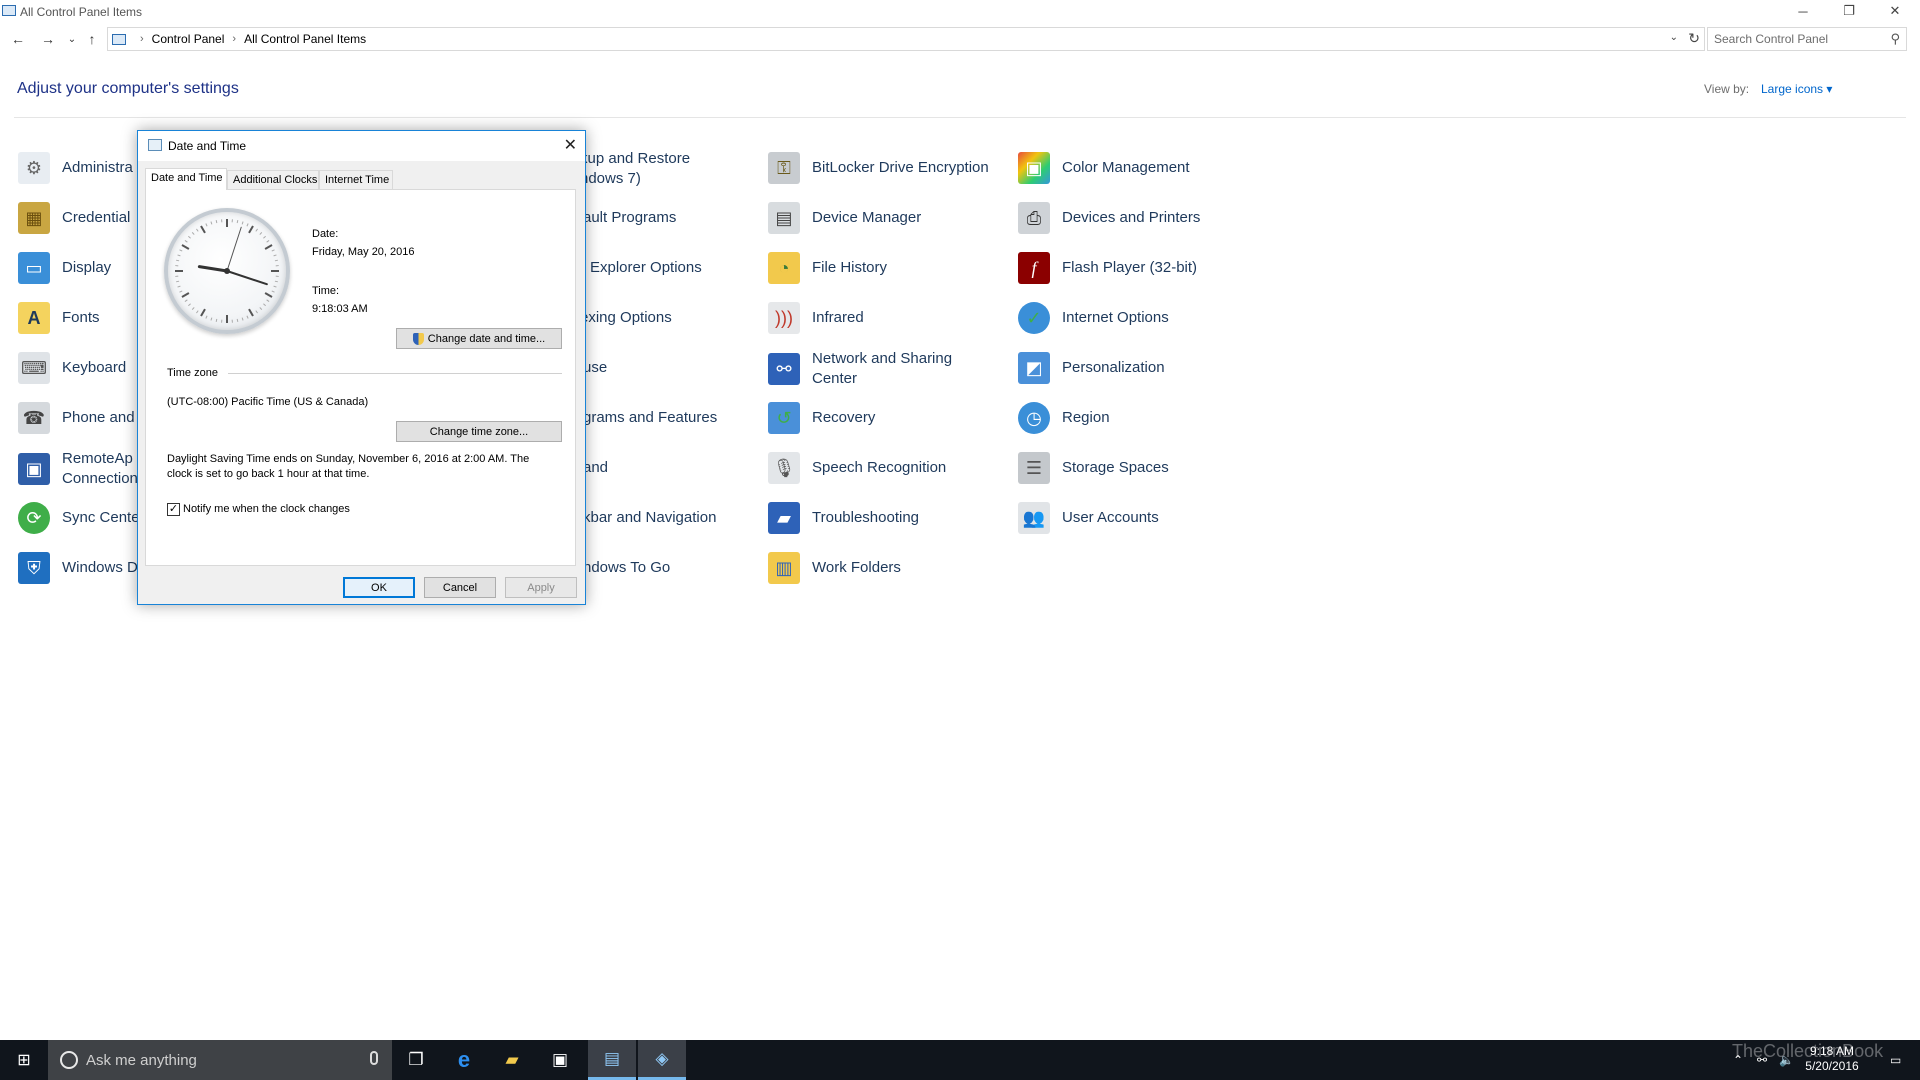  What do you see at coordinates (662, 1060) in the screenshot?
I see `date-time-taskbar-icon: ◈` at bounding box center [662, 1060].